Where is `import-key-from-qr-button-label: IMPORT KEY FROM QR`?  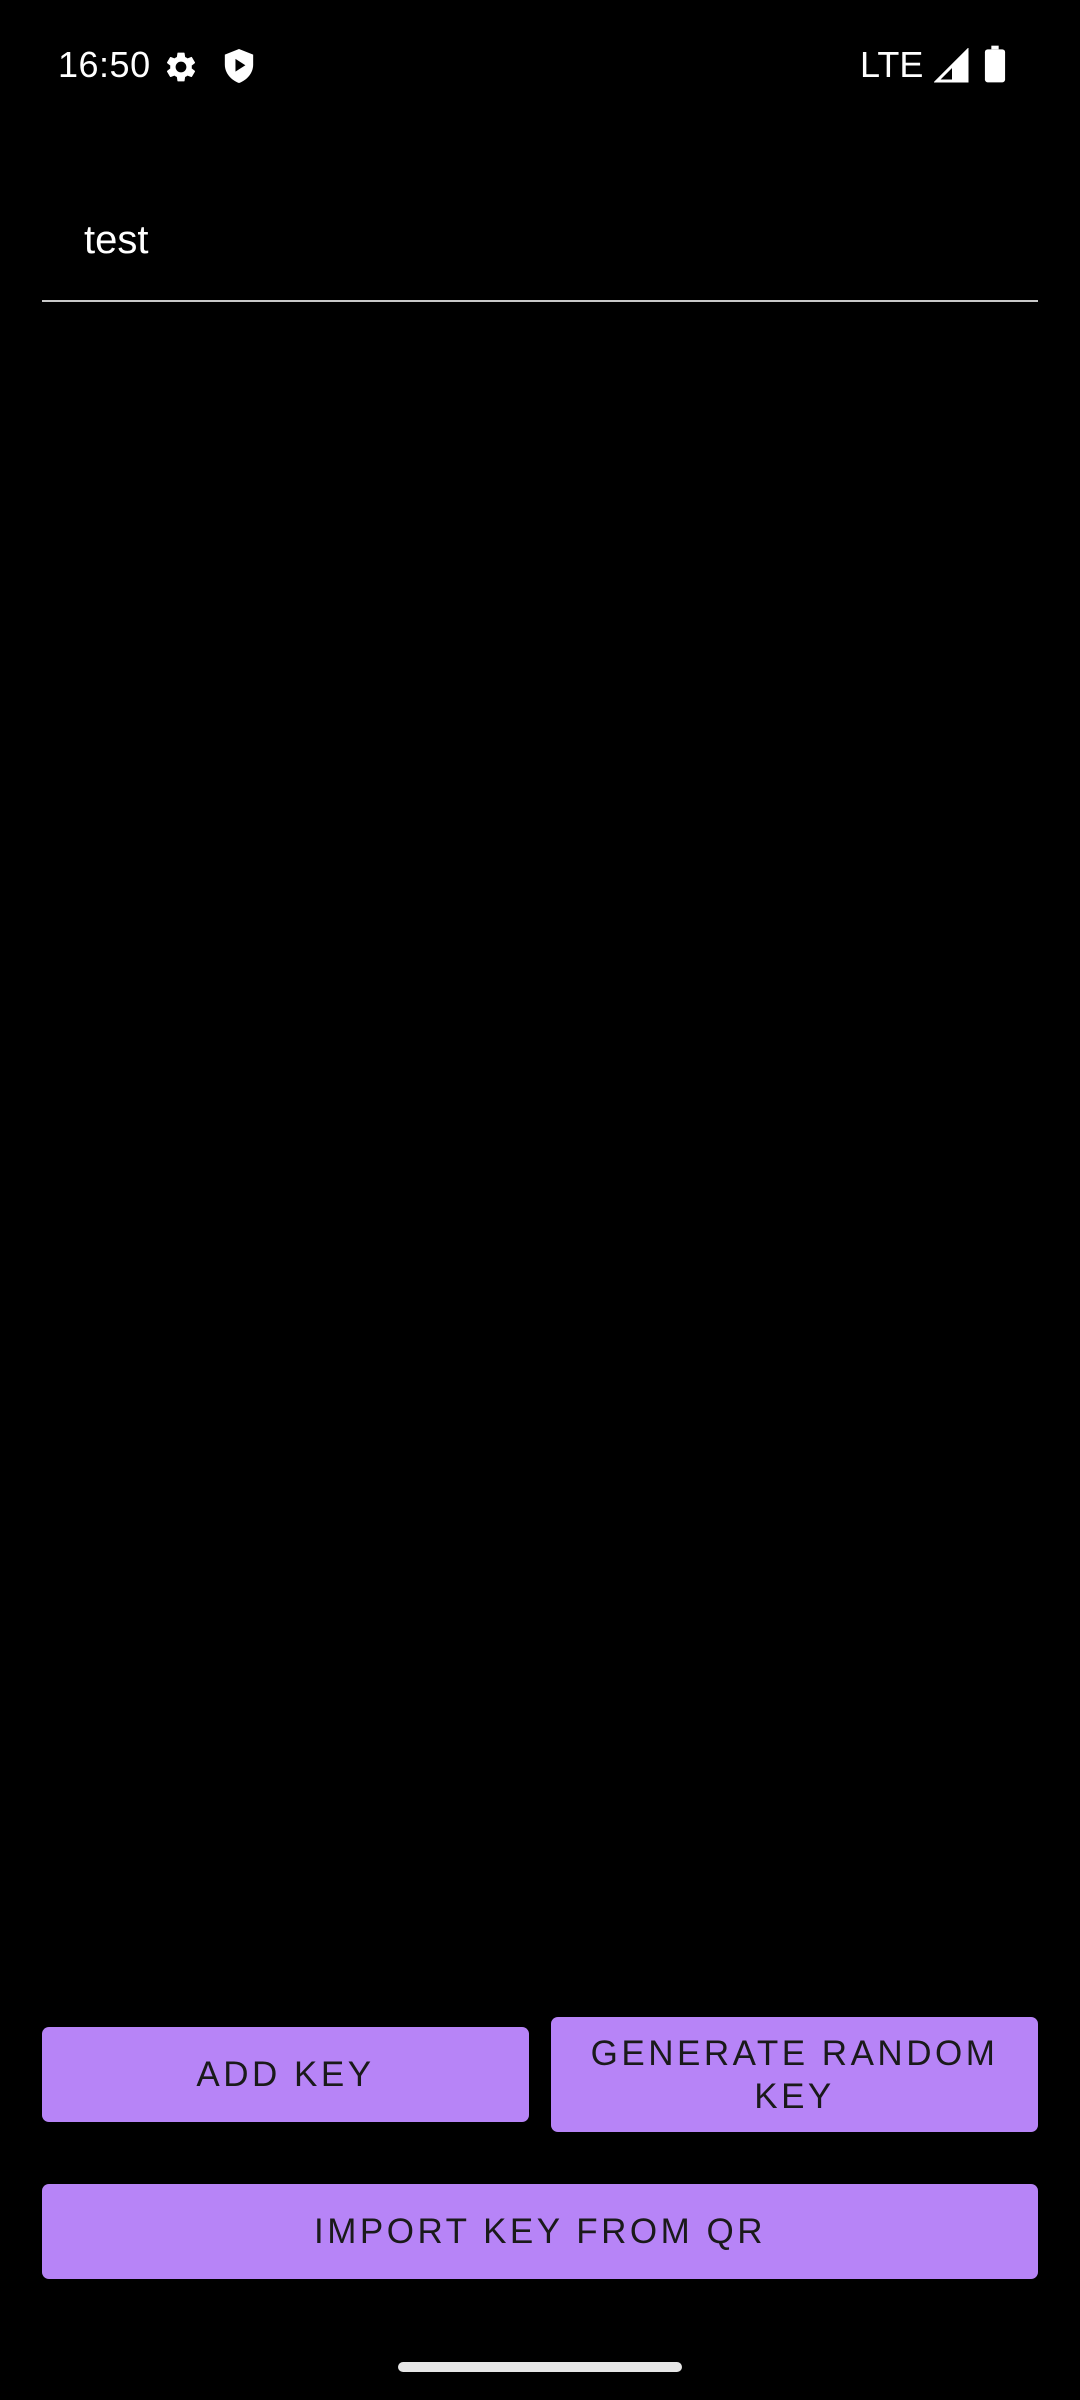 import-key-from-qr-button-label: IMPORT KEY FROM QR is located at coordinates (540, 2231).